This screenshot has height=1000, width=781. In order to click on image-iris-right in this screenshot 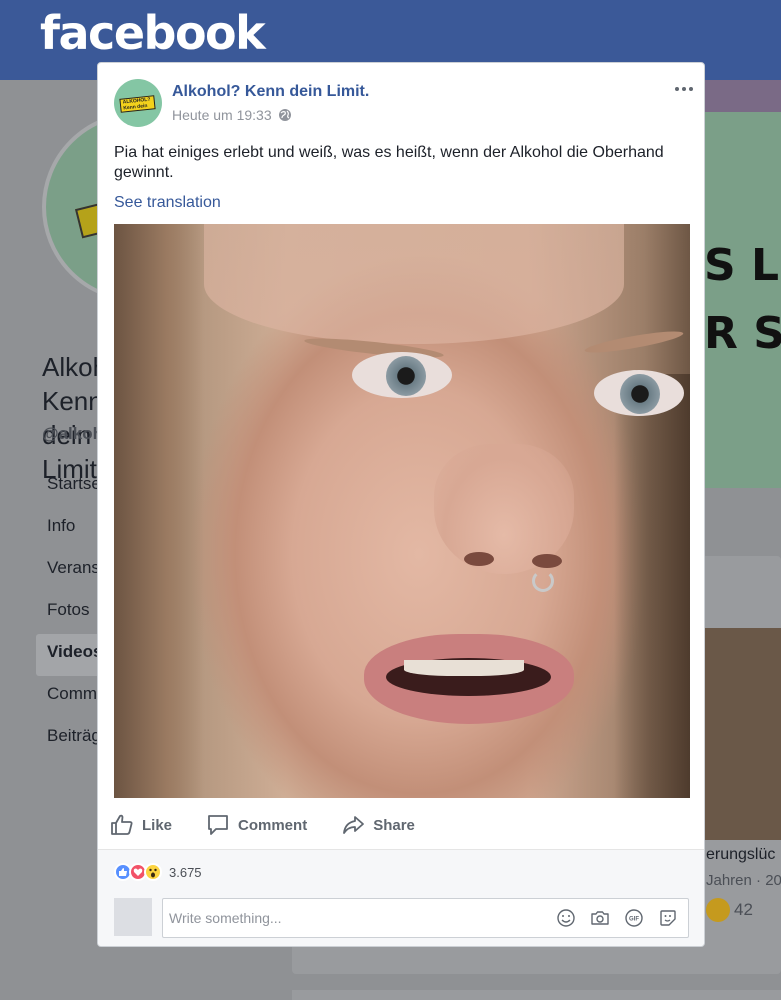, I will do `click(640, 394)`.